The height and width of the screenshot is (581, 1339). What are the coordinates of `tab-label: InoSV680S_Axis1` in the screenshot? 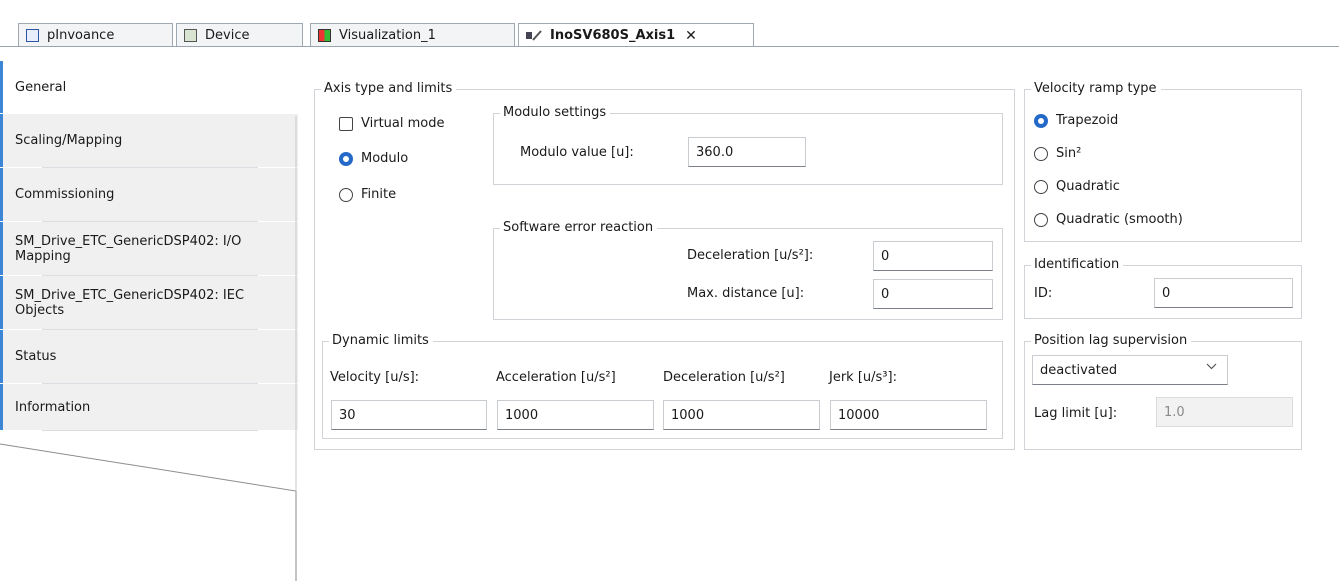 It's located at (613, 35).